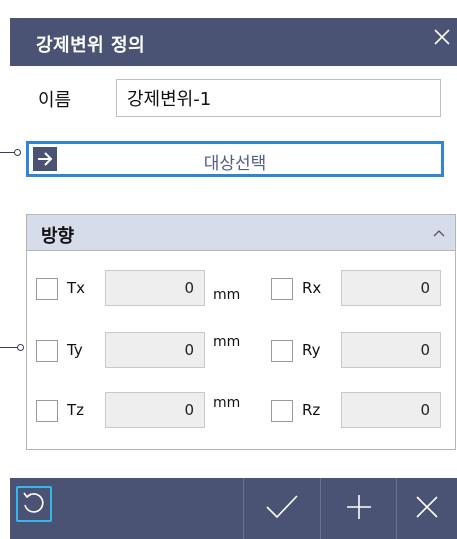 The width and height of the screenshot is (457, 539). What do you see at coordinates (76, 410) in the screenshot?
I see `tz-label: Tz` at bounding box center [76, 410].